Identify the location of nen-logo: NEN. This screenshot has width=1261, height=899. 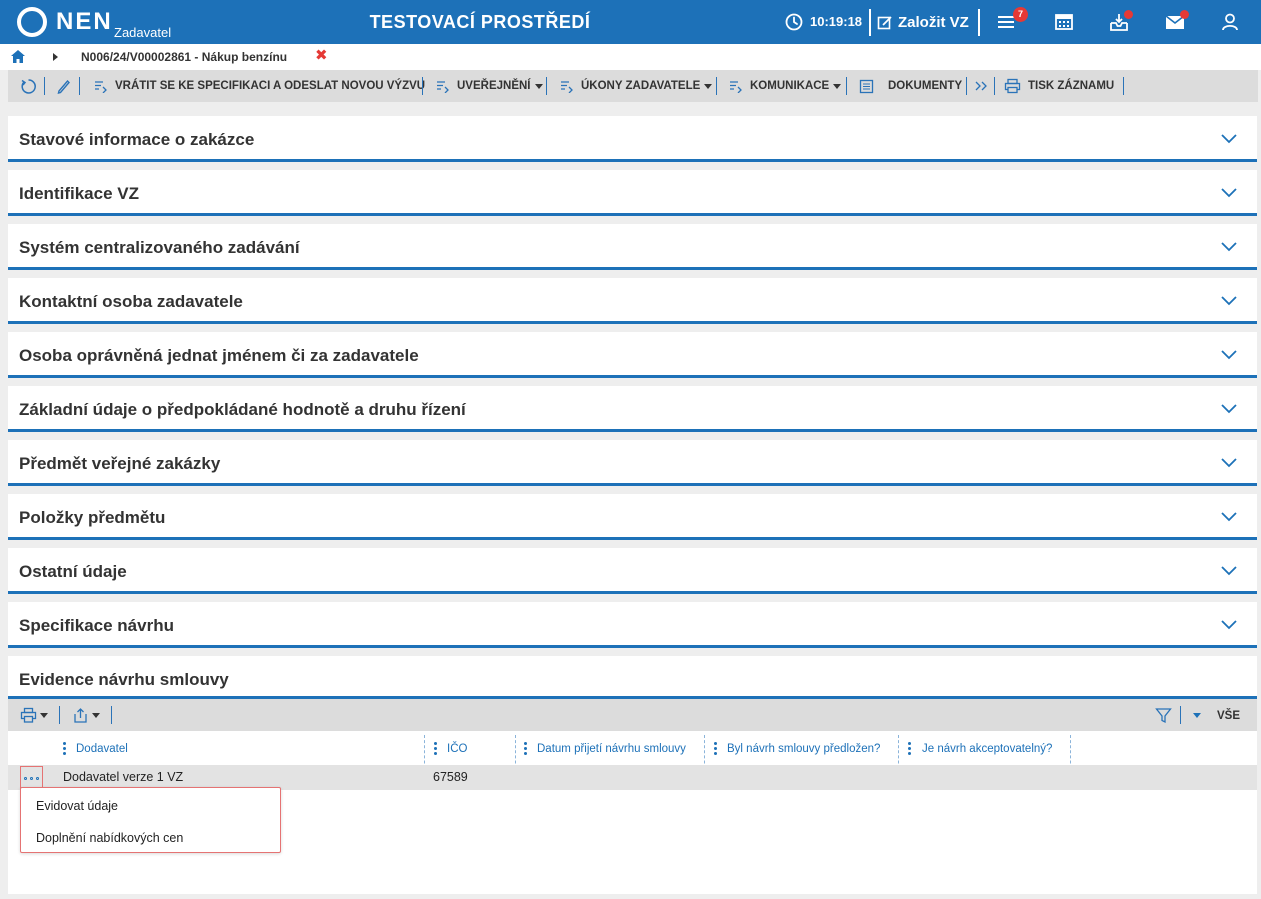
(64, 22).